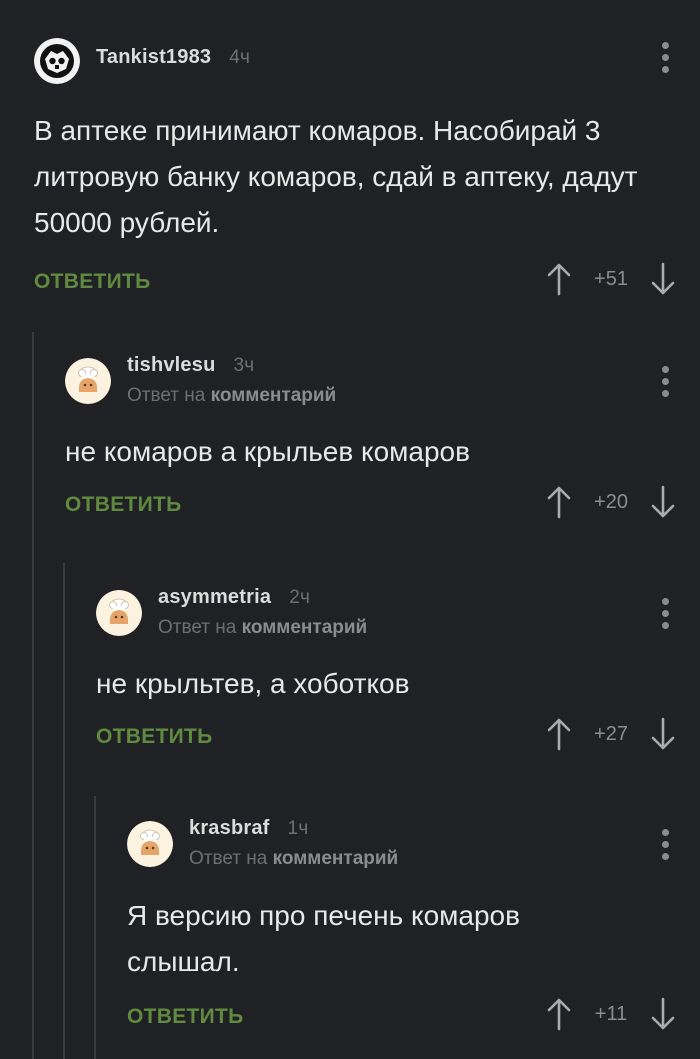 The width and height of the screenshot is (700, 1059). What do you see at coordinates (298, 828) in the screenshot?
I see `timestamp: 1ч` at bounding box center [298, 828].